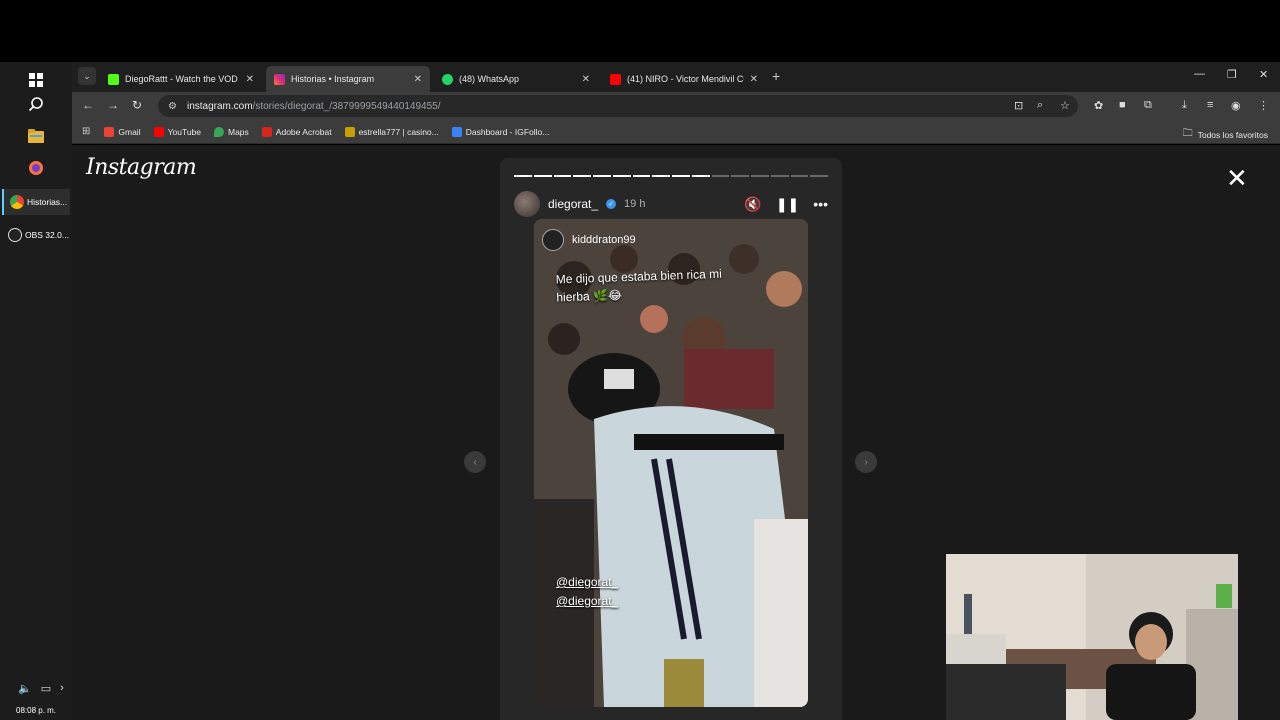 This screenshot has height=720, width=1280. What do you see at coordinates (1148, 105) in the screenshot?
I see `extensions-puzzle-icon: ⧉` at bounding box center [1148, 105].